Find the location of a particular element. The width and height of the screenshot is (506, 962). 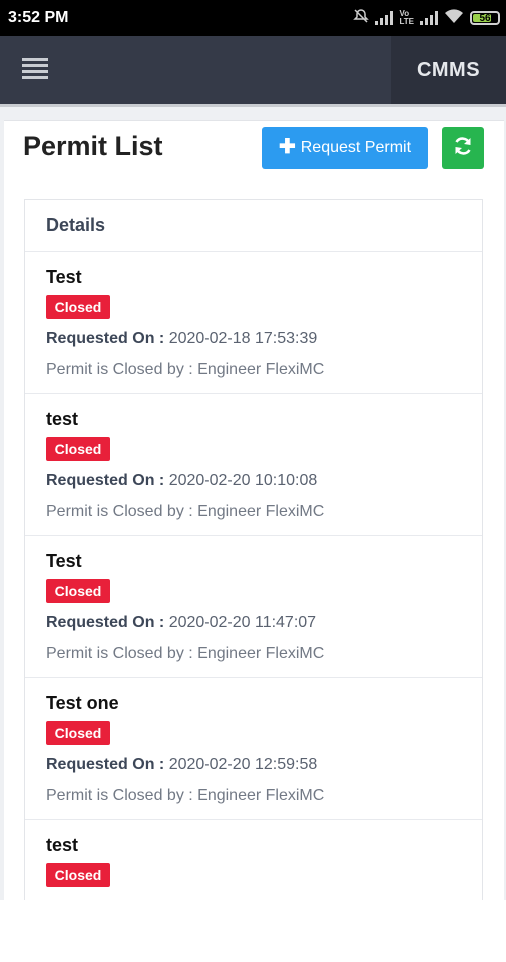

battery-level: 56 is located at coordinates (485, 18).